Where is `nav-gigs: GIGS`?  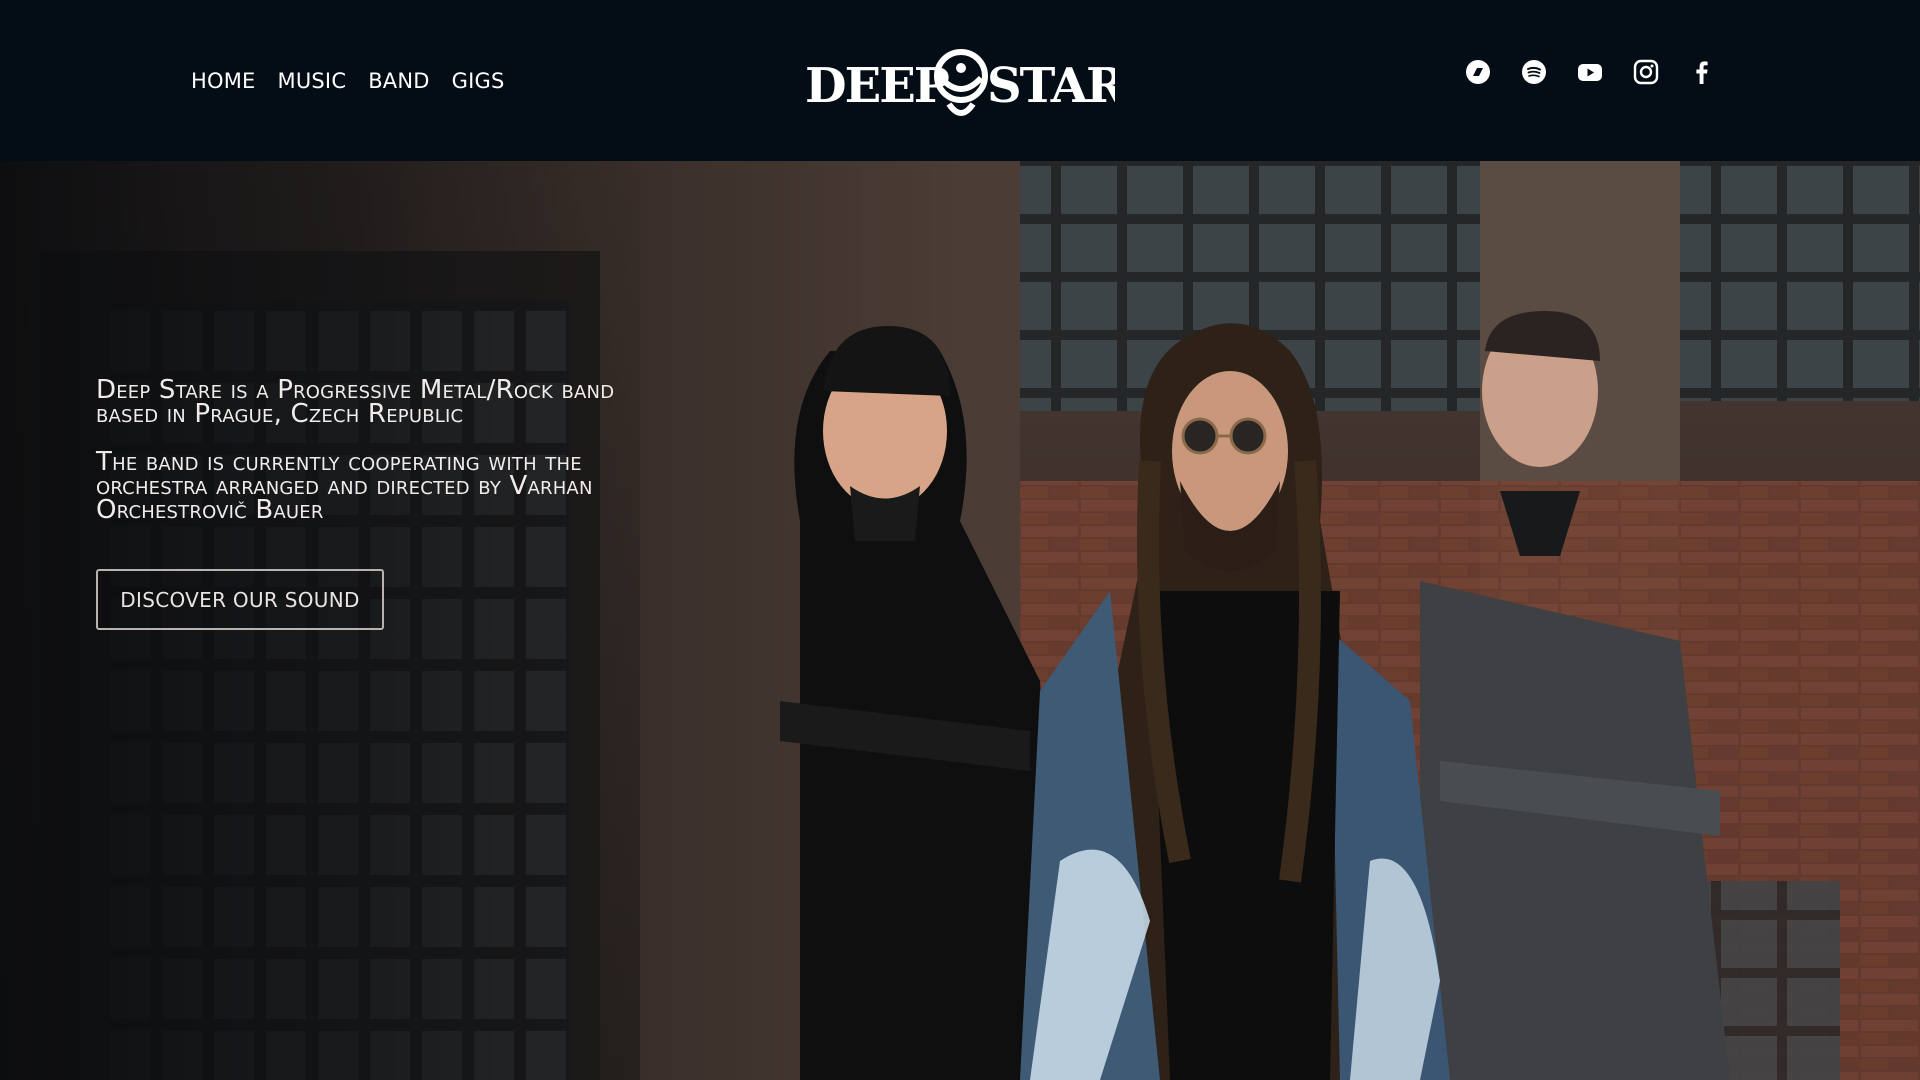 nav-gigs: GIGS is located at coordinates (478, 81).